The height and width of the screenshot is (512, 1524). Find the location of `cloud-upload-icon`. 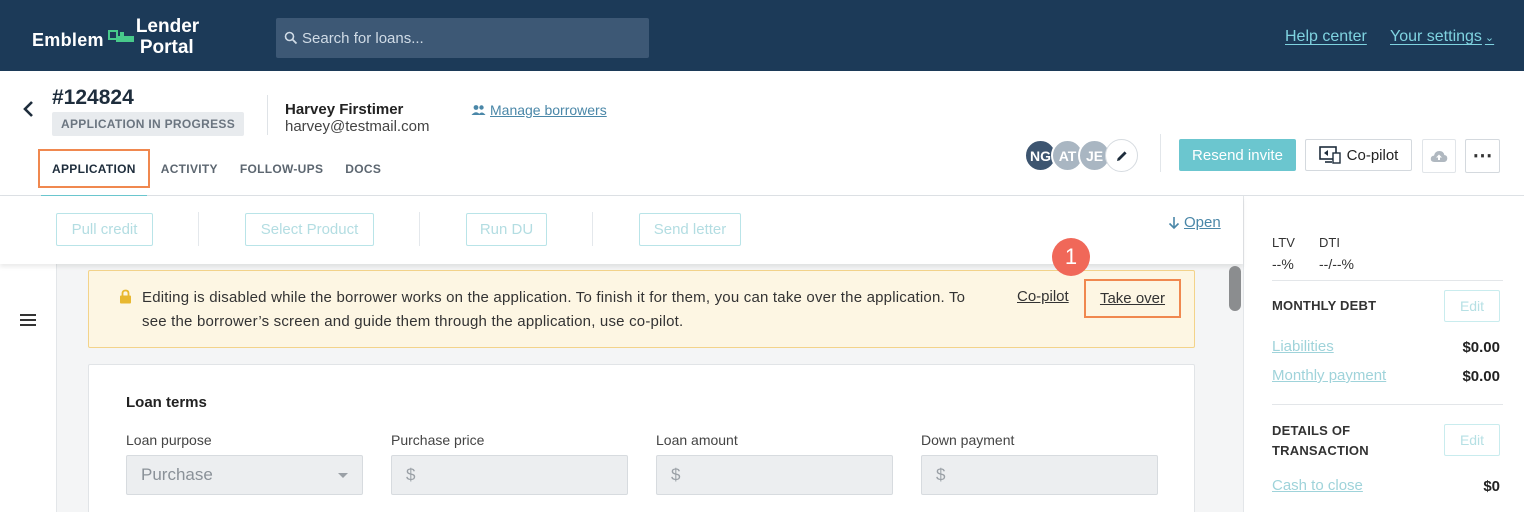

cloud-upload-icon is located at coordinates (1439, 156).